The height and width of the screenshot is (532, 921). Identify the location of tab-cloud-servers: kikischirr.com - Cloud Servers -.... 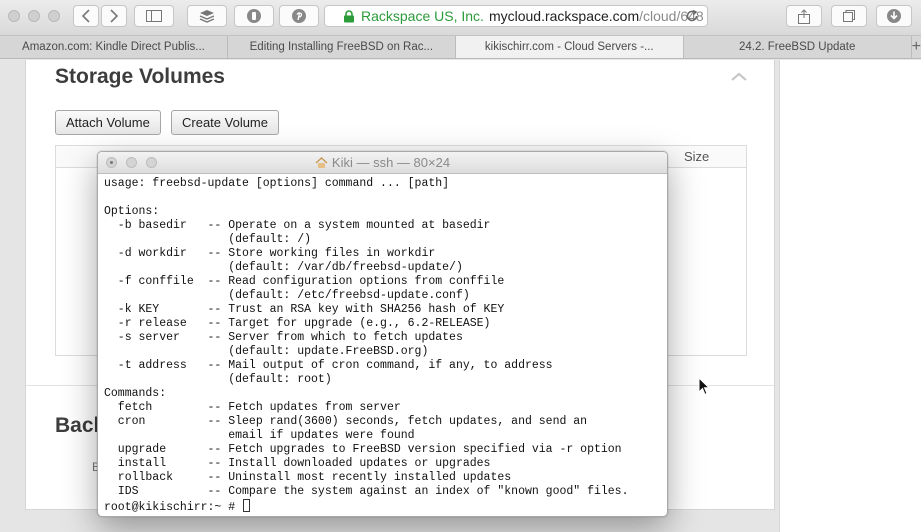
(569, 47).